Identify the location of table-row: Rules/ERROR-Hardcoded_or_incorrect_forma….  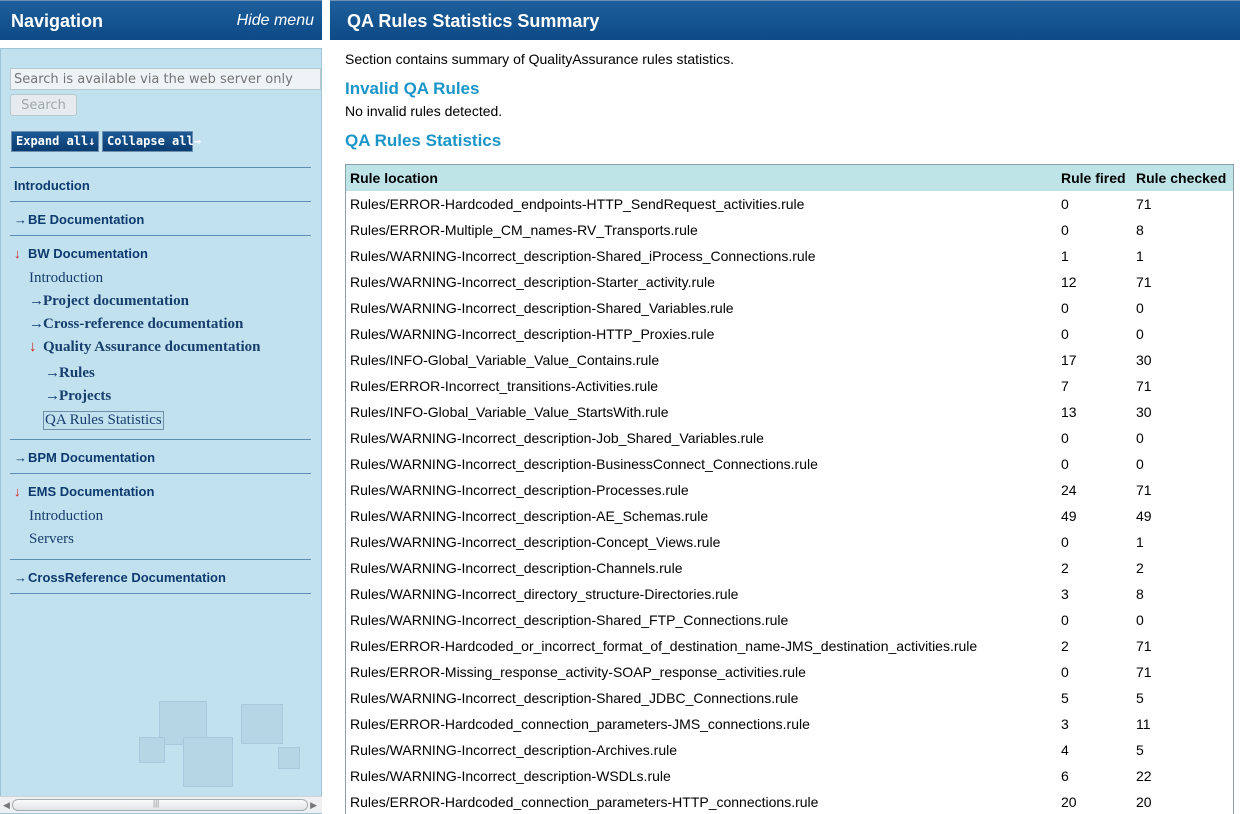
(789, 646).